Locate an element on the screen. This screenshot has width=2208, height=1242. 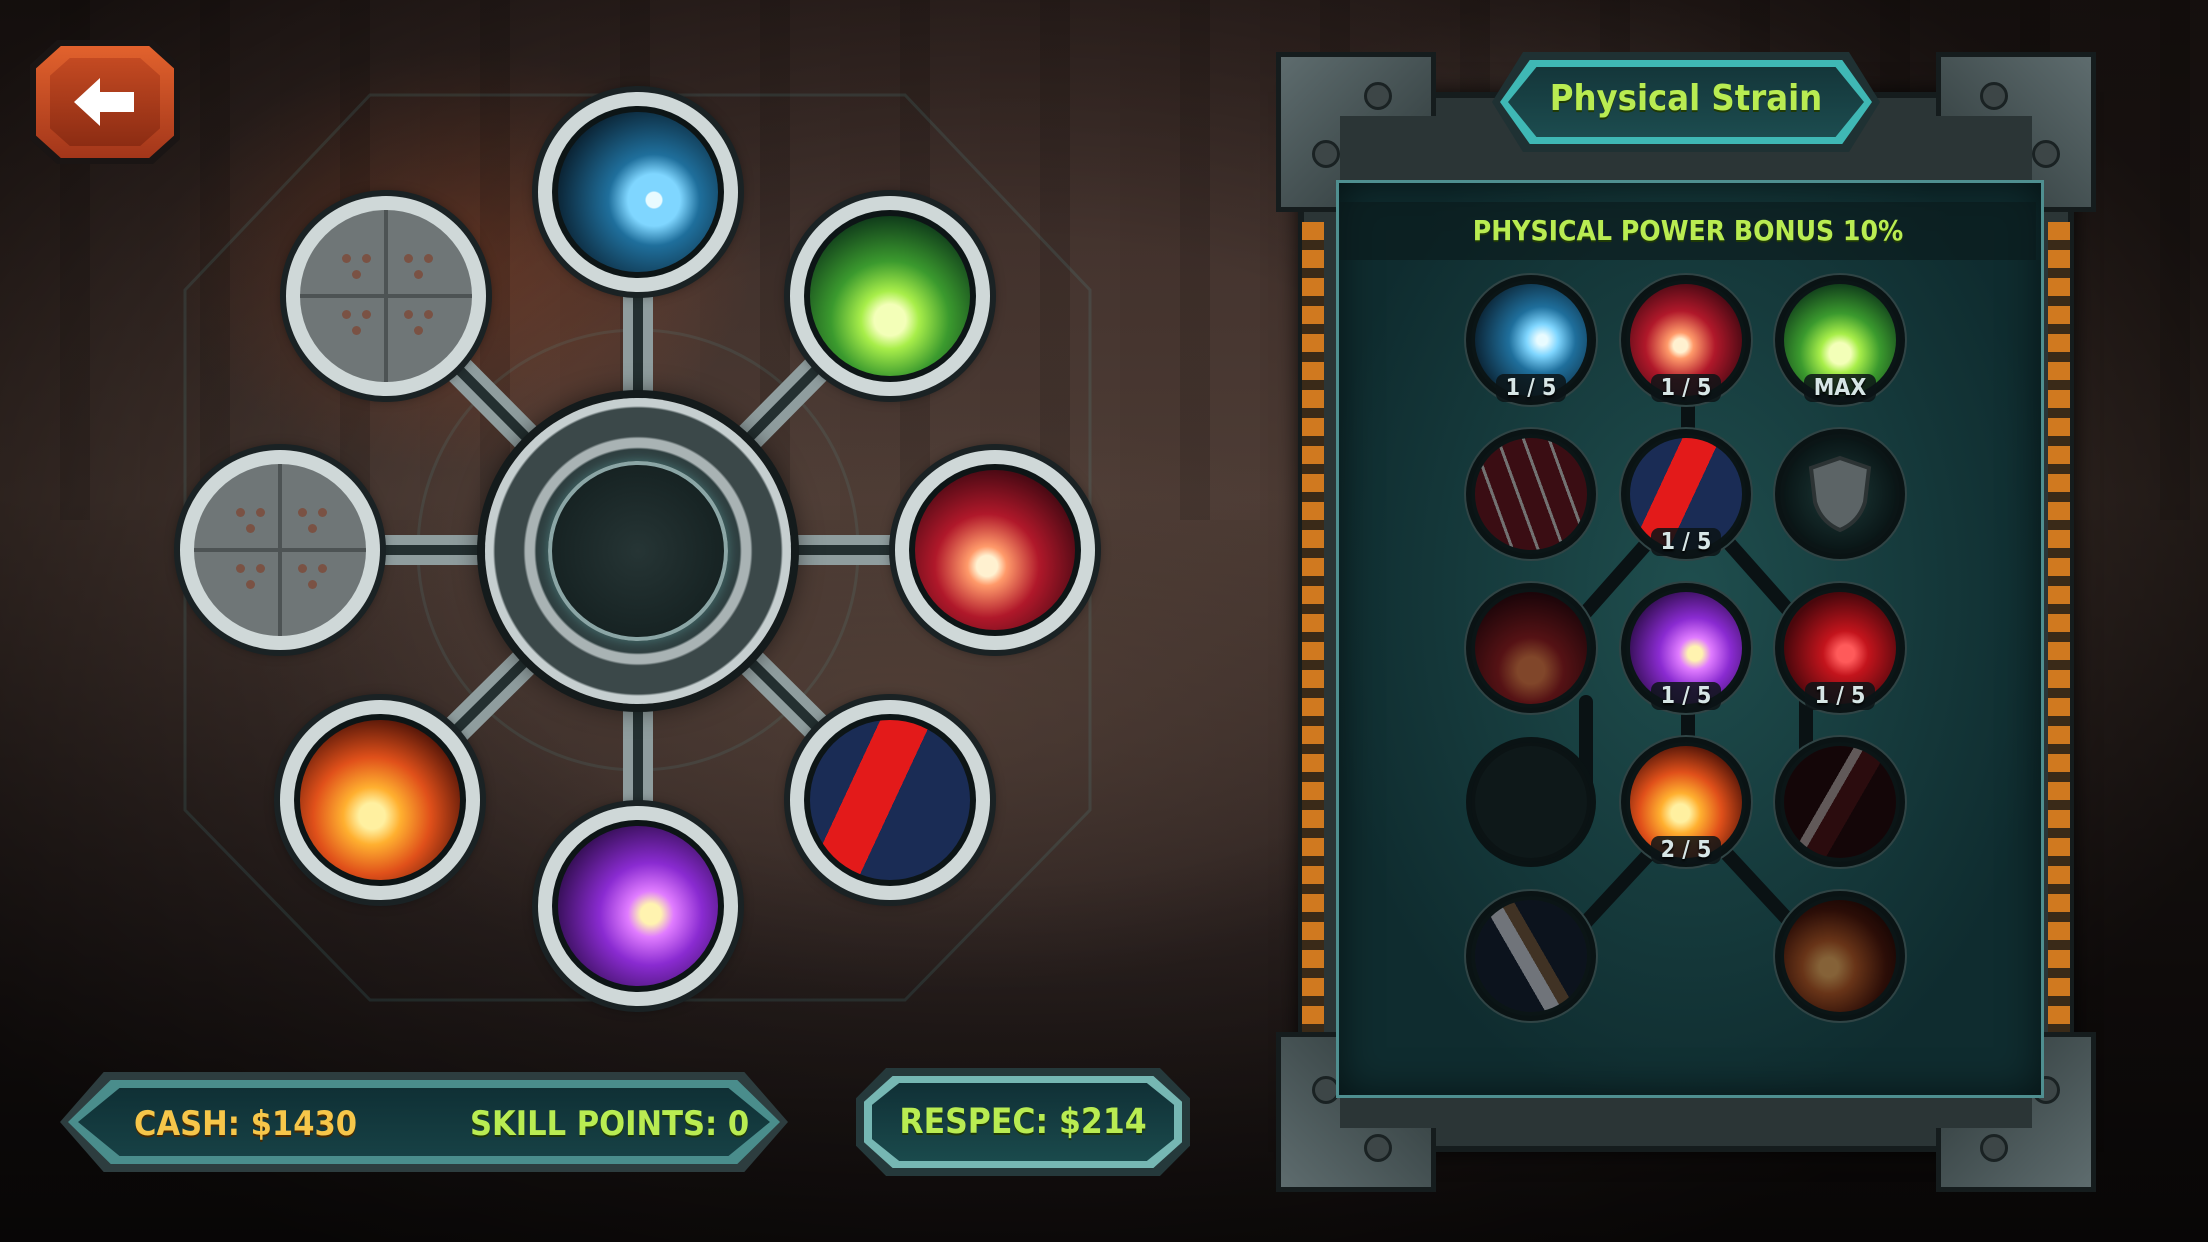
shield-icon is located at coordinates (1840, 494).